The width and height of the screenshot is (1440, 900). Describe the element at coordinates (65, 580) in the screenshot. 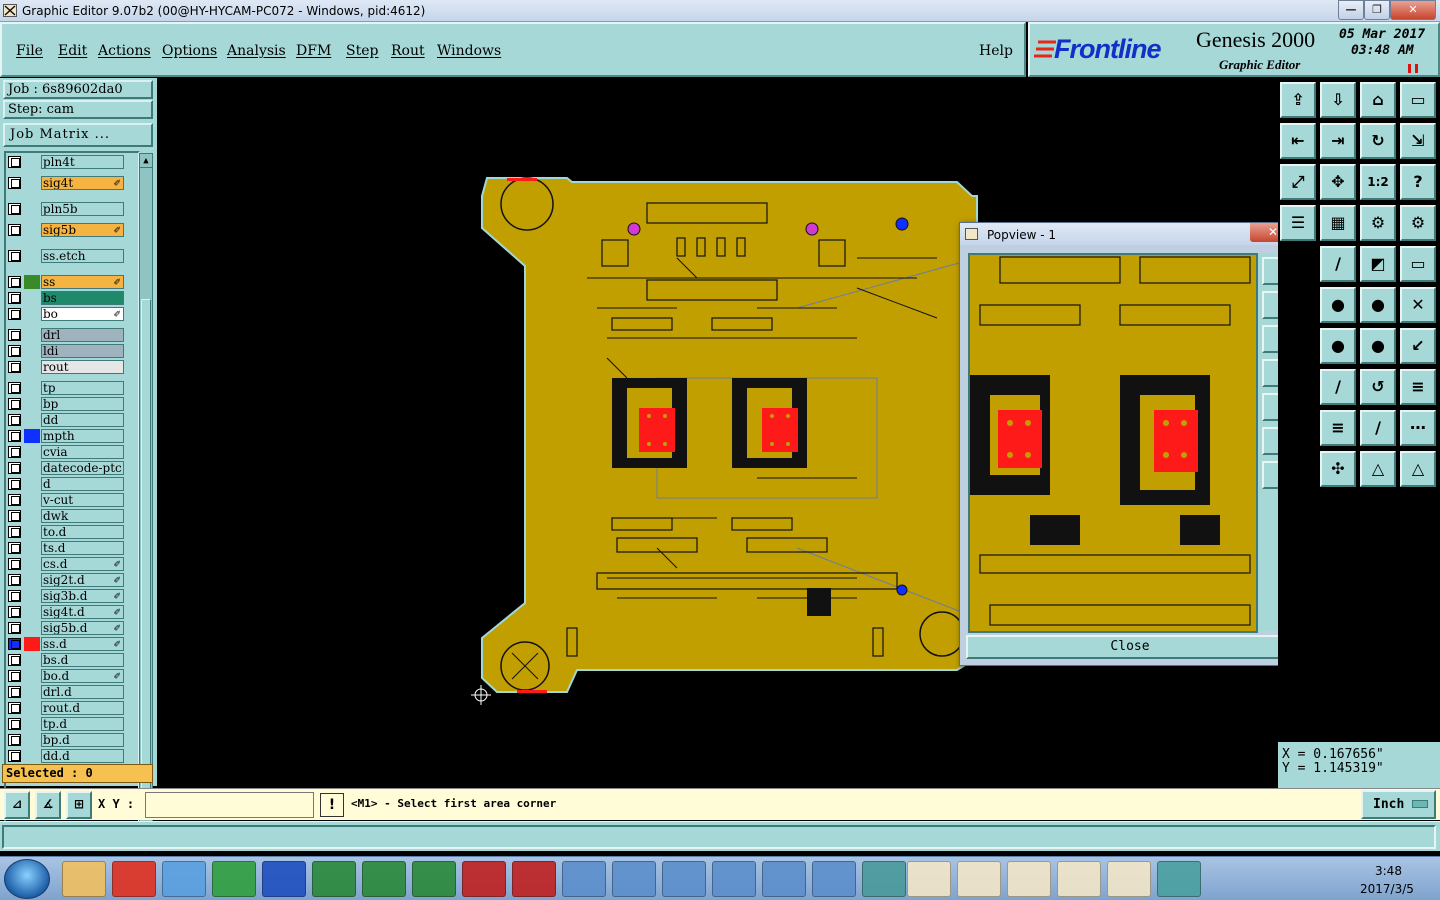

I see `layer-row-sig2t-d: sig2t.d ✐` at that location.